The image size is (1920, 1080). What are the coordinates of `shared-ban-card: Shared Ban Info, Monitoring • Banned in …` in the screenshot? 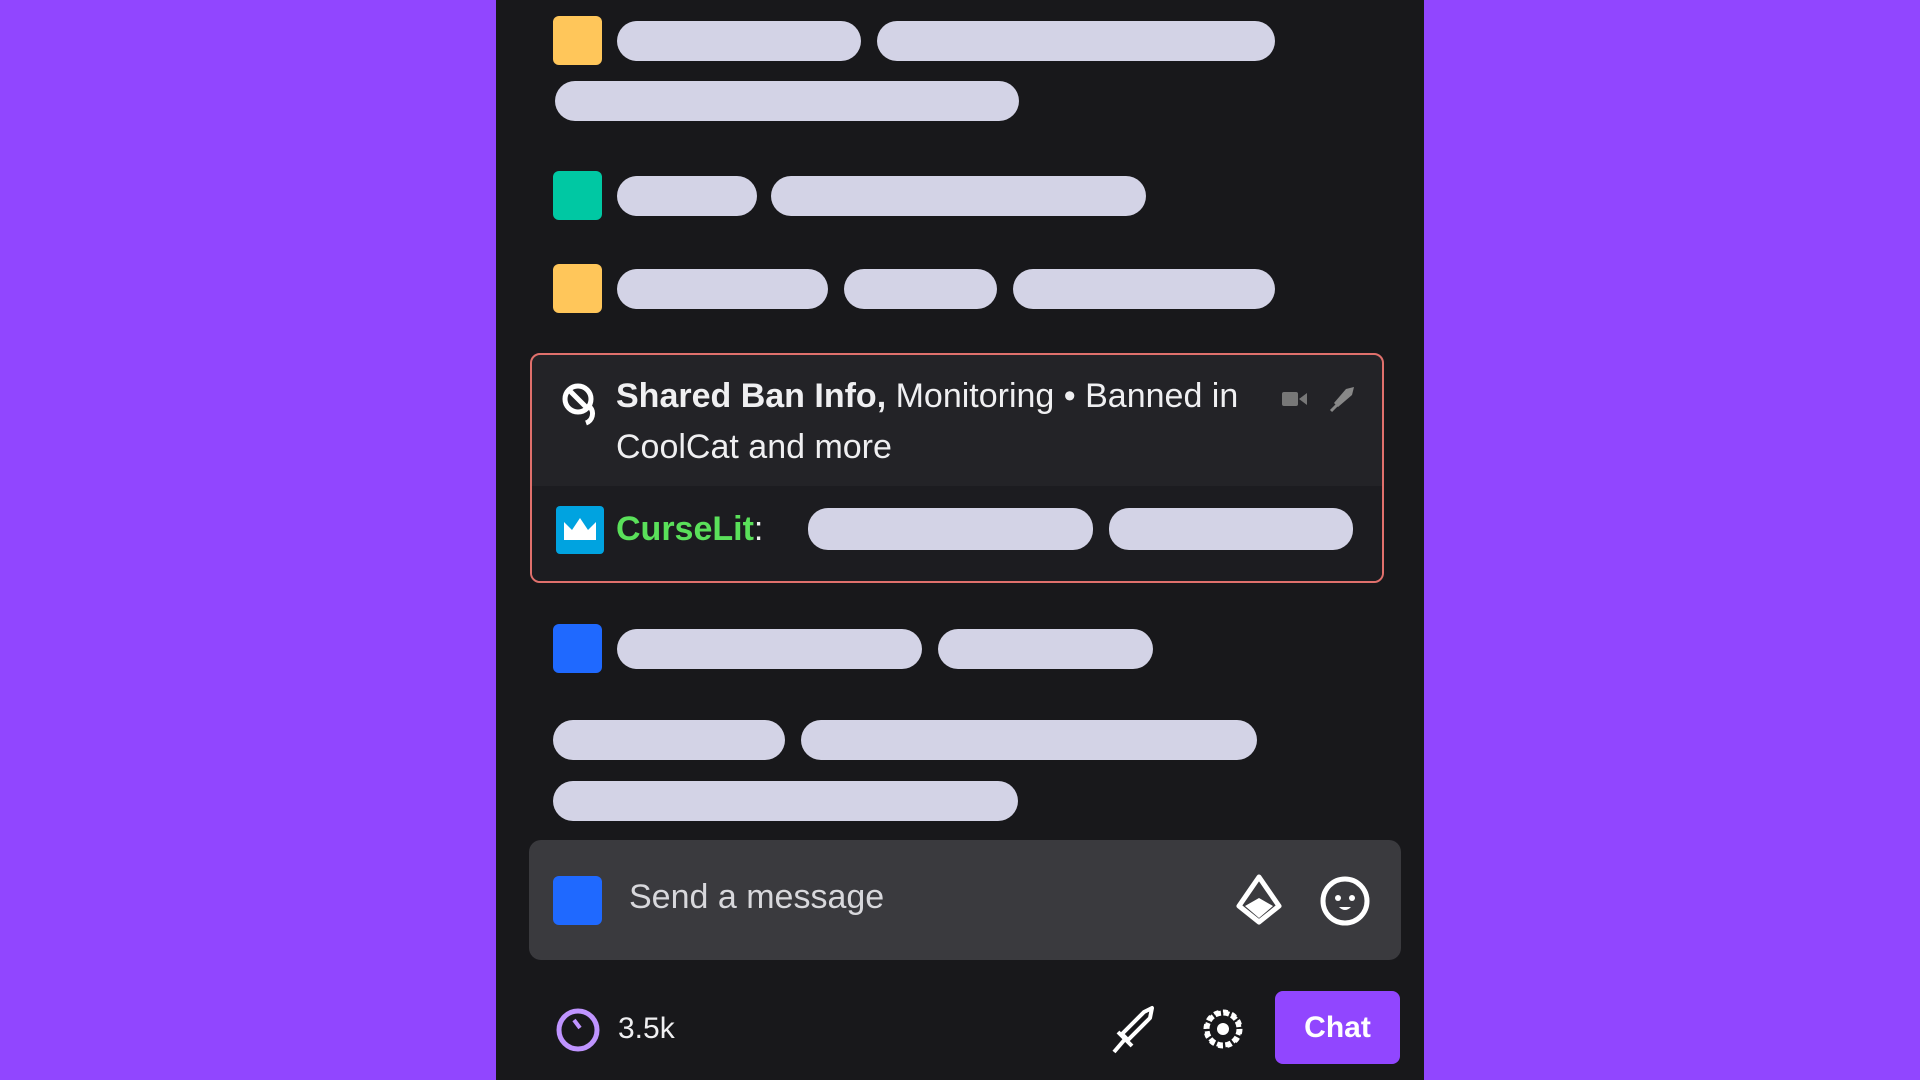 It's located at (957, 468).